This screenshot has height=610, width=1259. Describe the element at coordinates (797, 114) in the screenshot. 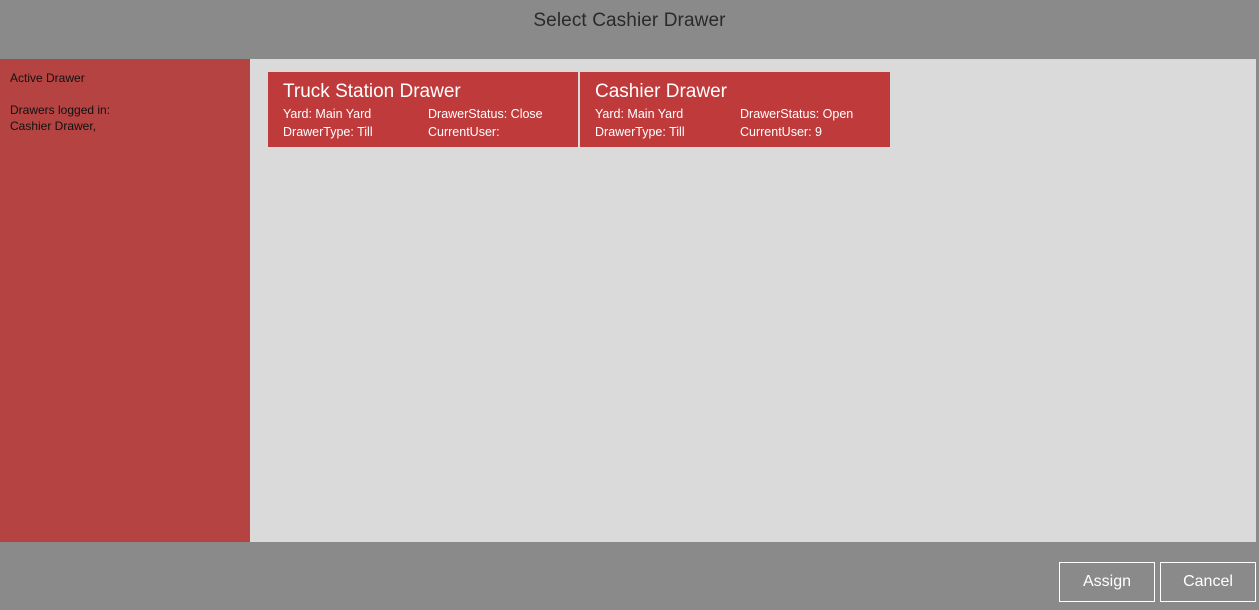

I see `drawer-status: DrawerStatus: Open` at that location.